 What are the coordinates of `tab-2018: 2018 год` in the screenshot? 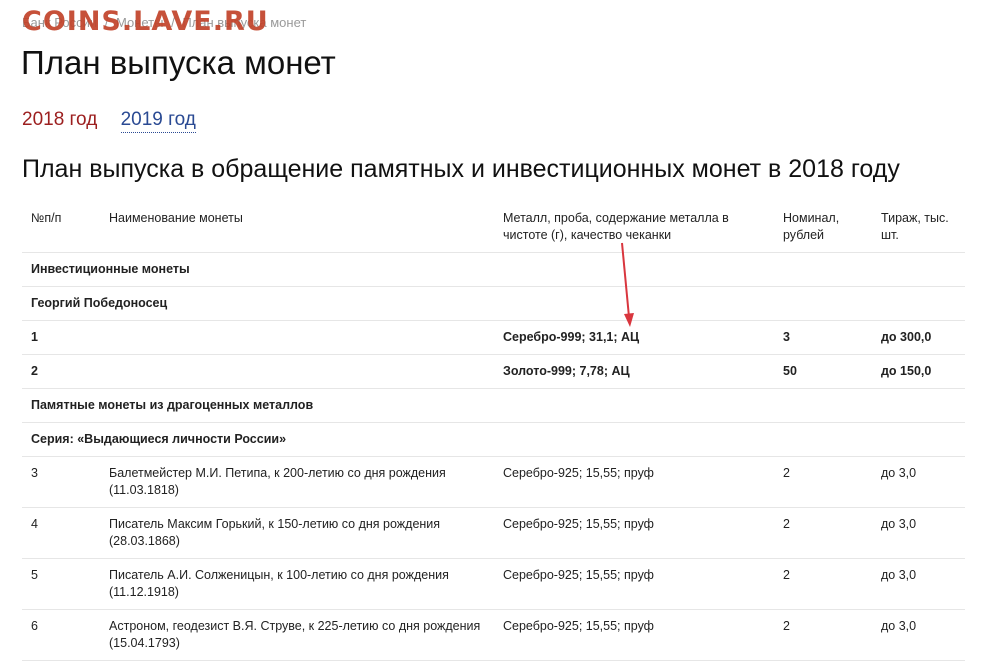 It's located at (59, 120).